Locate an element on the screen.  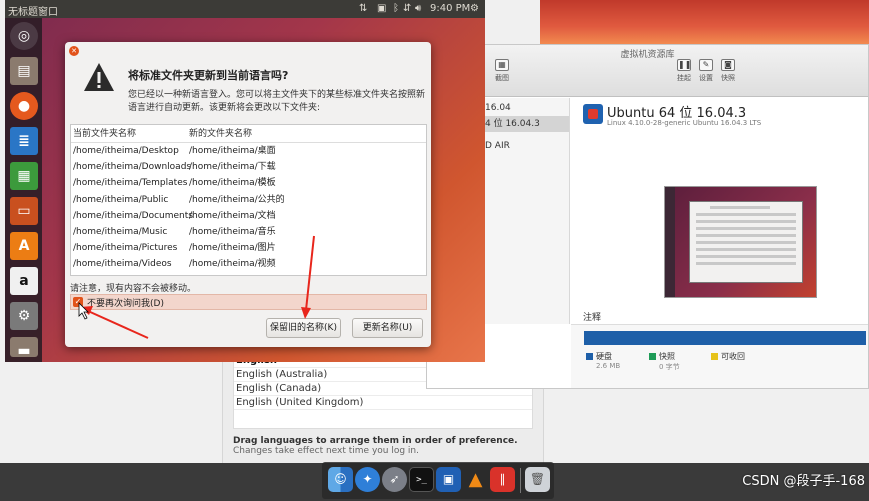
new-folder: /home/itheima/视频 is located at coordinates (232, 264).